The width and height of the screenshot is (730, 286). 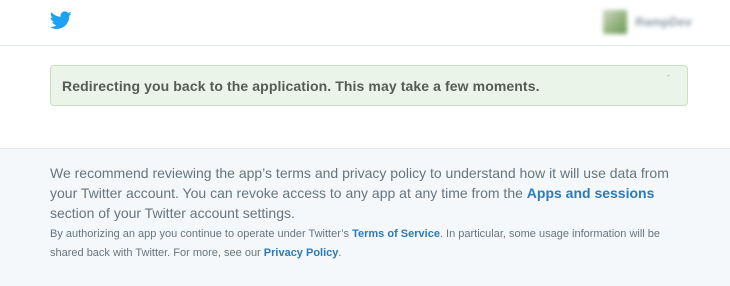 I want to click on authorization-notice-end: ., so click(x=340, y=253).